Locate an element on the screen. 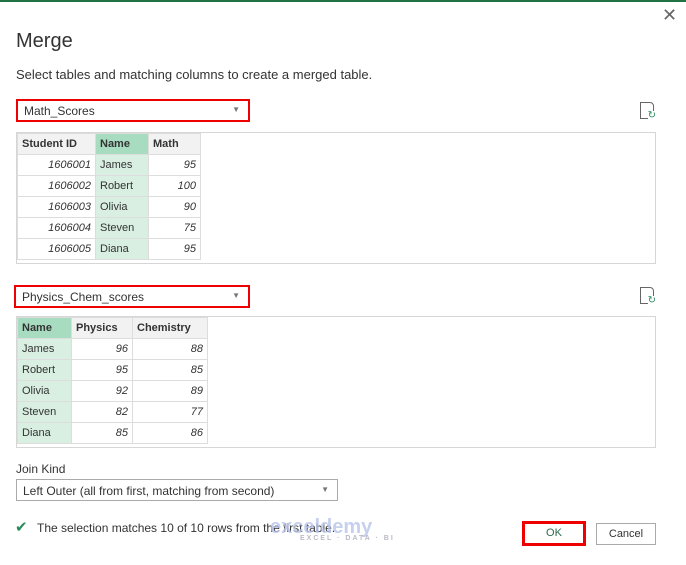  table-cell: 100 is located at coordinates (174, 186).